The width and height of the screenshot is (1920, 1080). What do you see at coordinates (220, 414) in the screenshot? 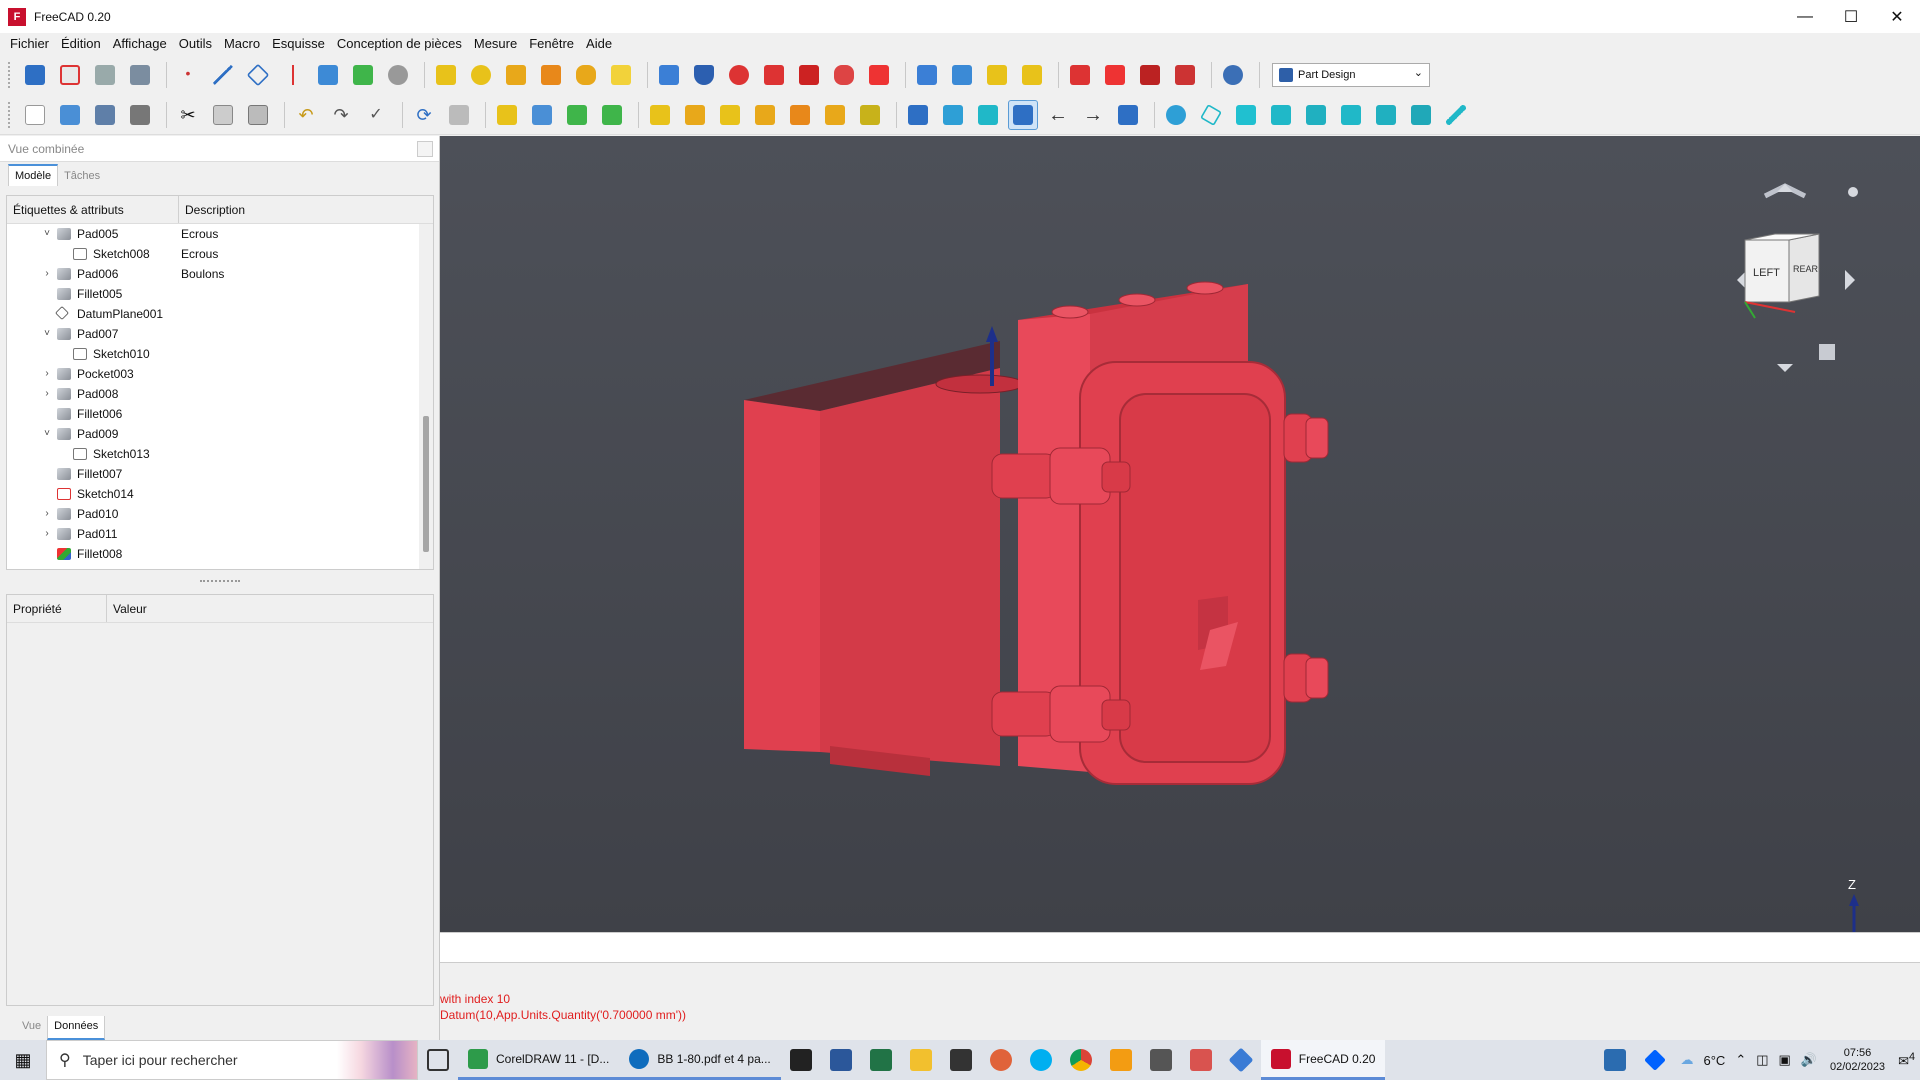
I see `tree-row: Fillet006` at bounding box center [220, 414].